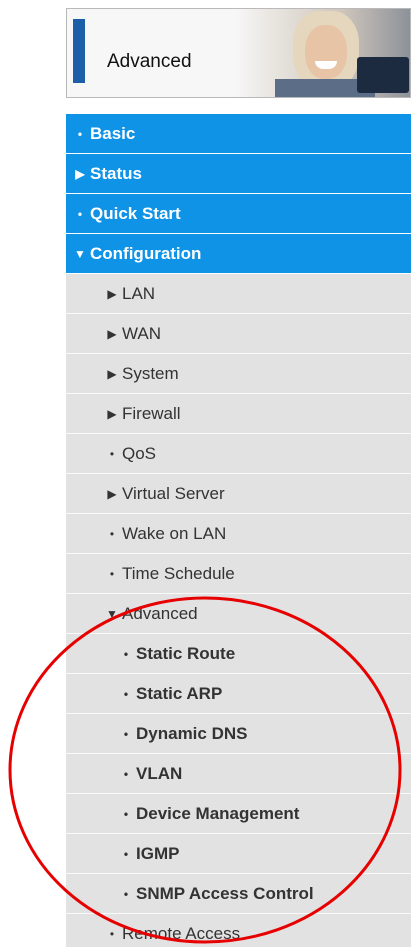  I want to click on menu-item-vlan: • VLAN, so click(238, 774).